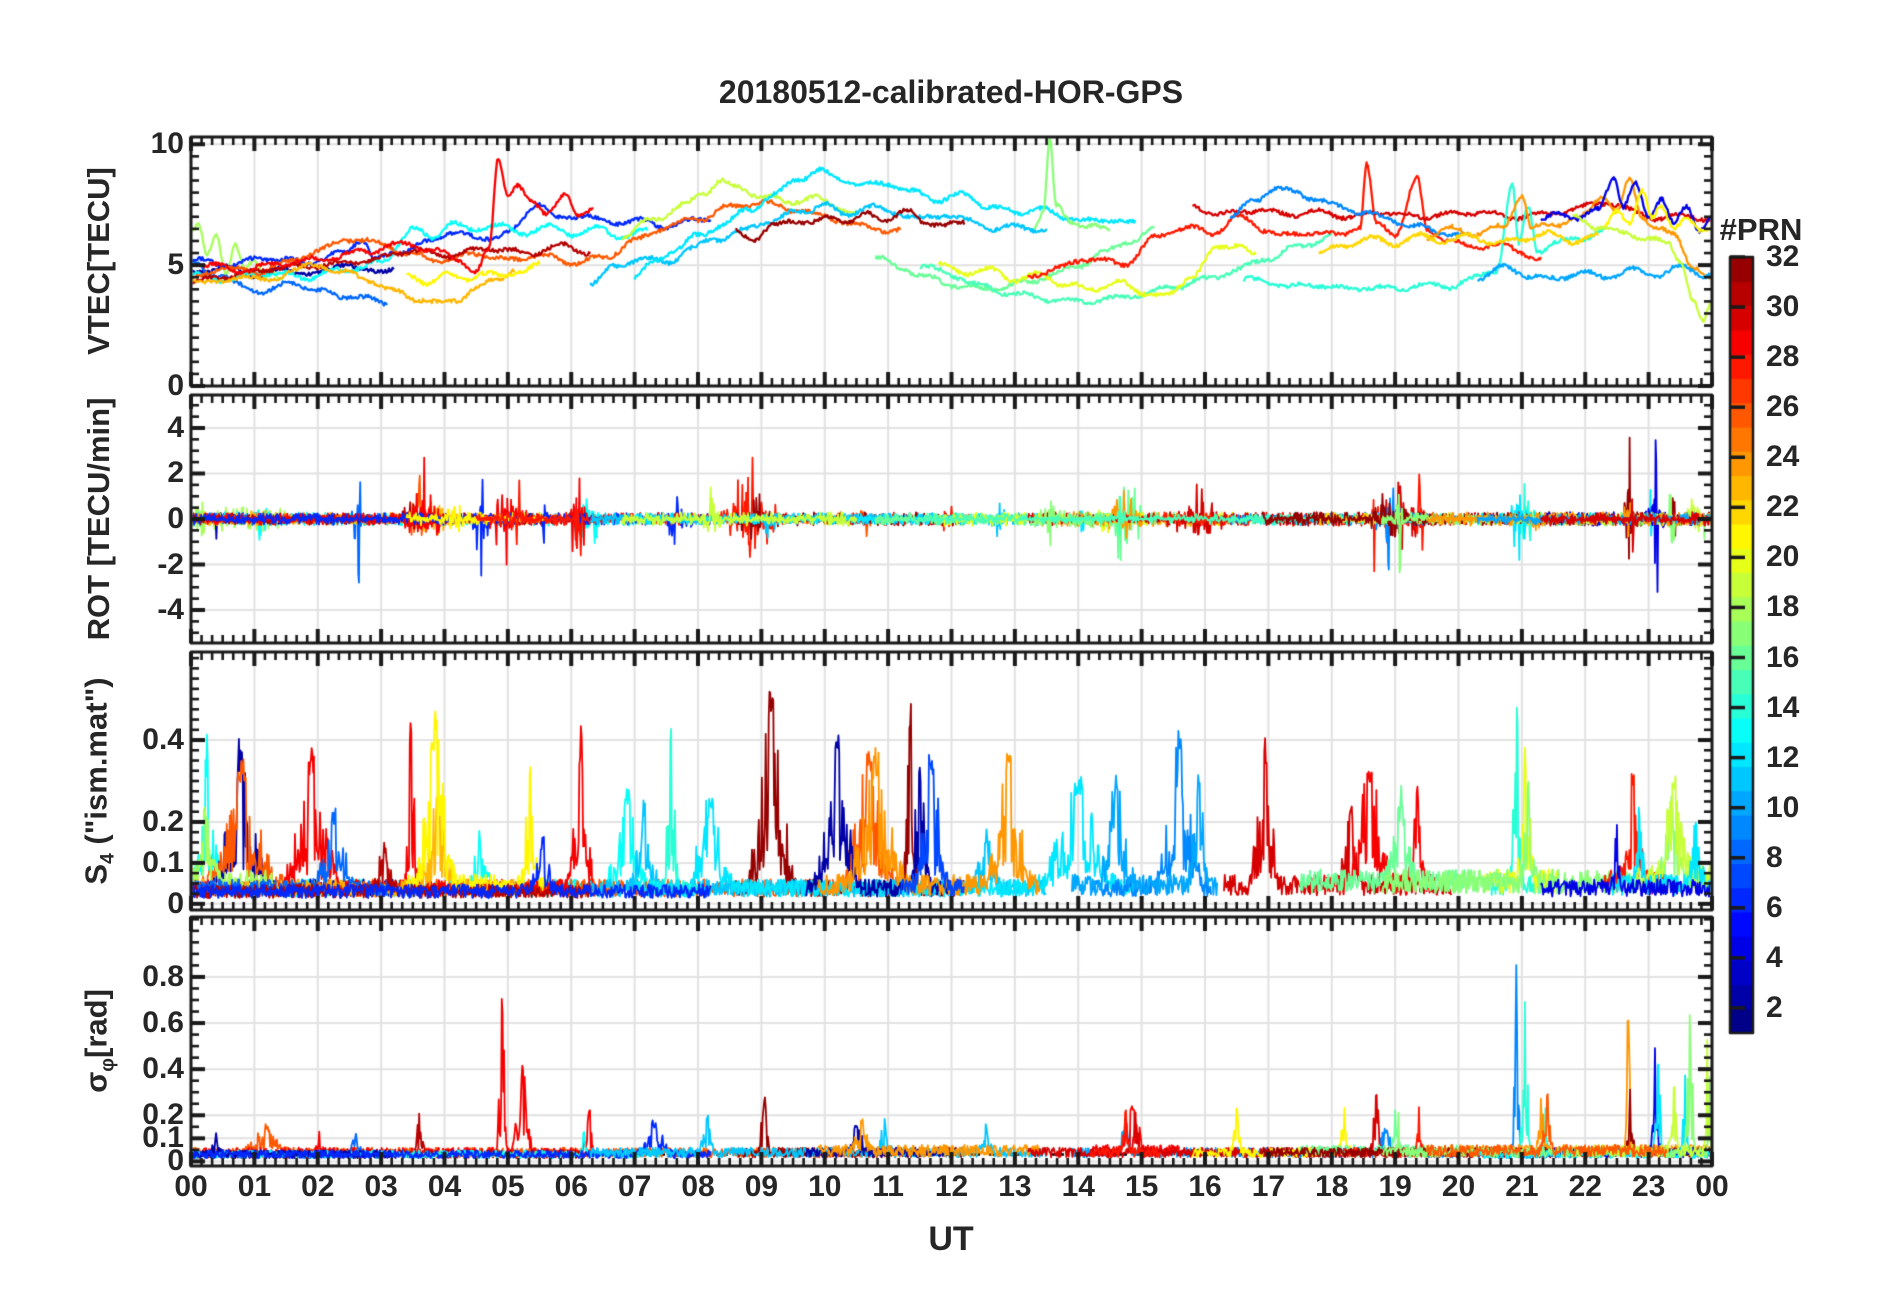 The height and width of the screenshot is (1292, 1902). What do you see at coordinates (108, 1064) in the screenshot?
I see `sigma-subscript: φ` at bounding box center [108, 1064].